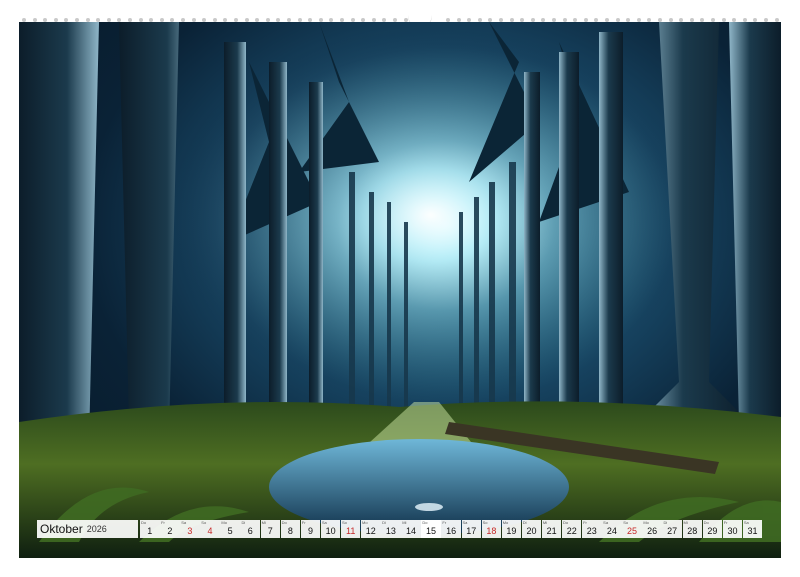  I want to click on day-number: 26, so click(652, 531).